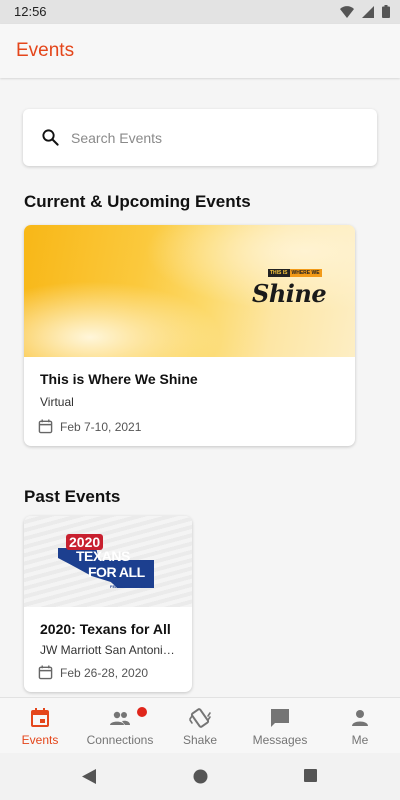 This screenshot has width=400, height=800. I want to click on message-icon, so click(280, 718).